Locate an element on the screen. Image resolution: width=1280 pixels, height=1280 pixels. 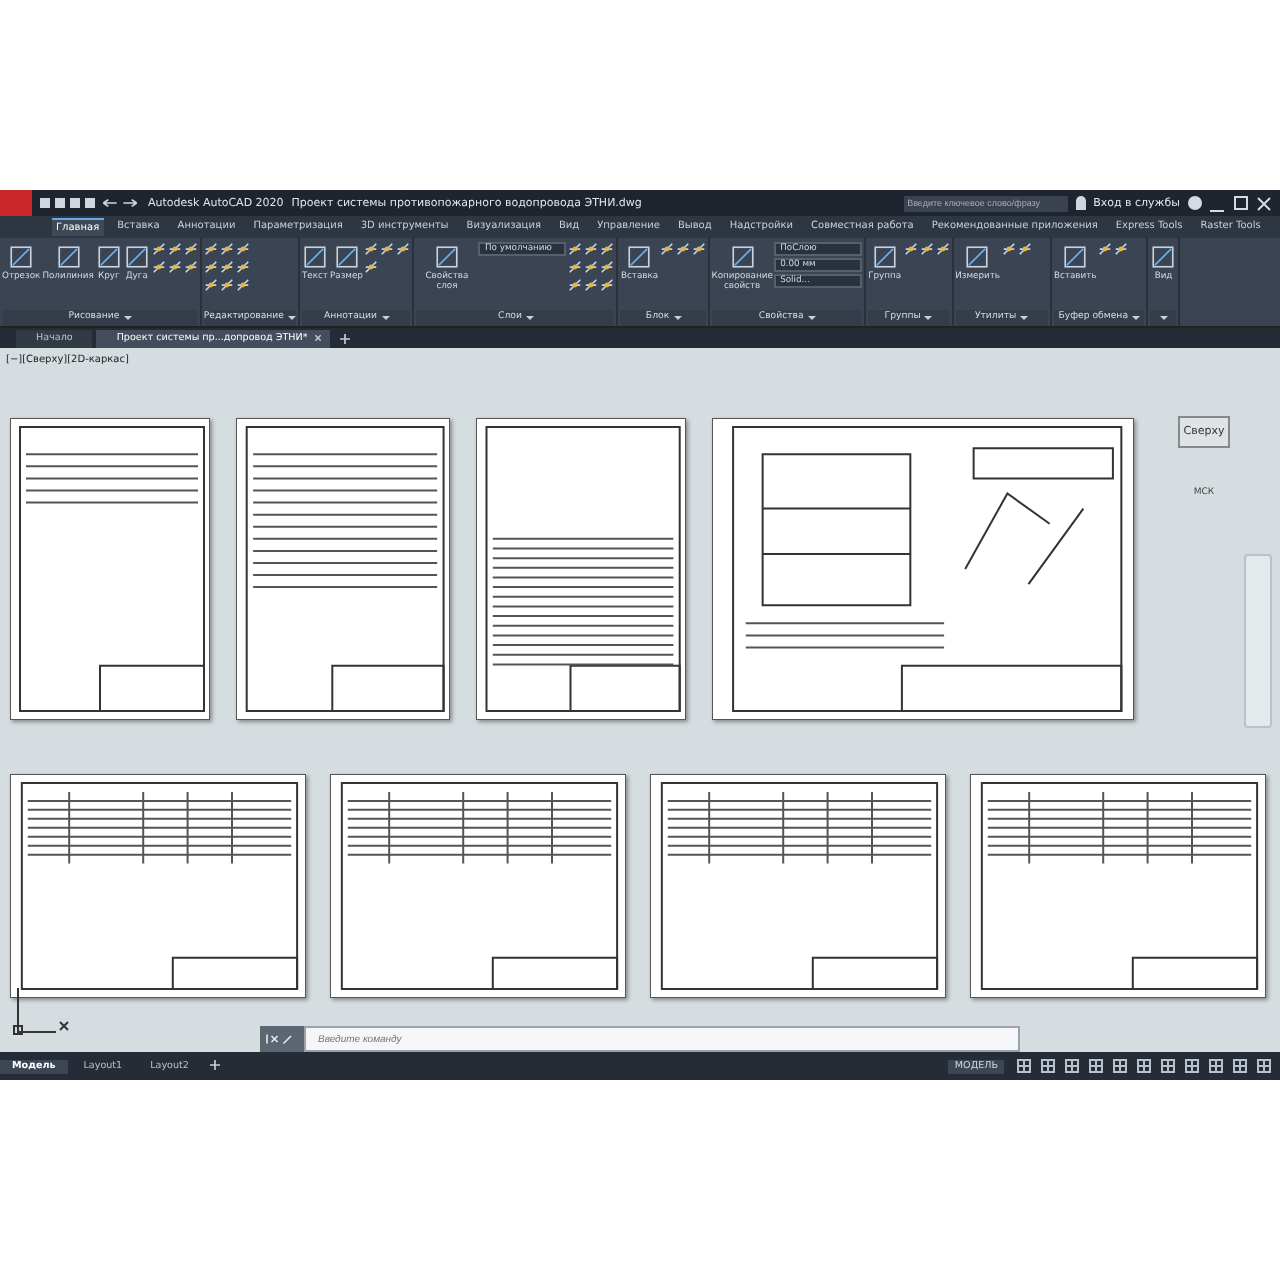
maximize-icon is located at coordinates (1241, 203).